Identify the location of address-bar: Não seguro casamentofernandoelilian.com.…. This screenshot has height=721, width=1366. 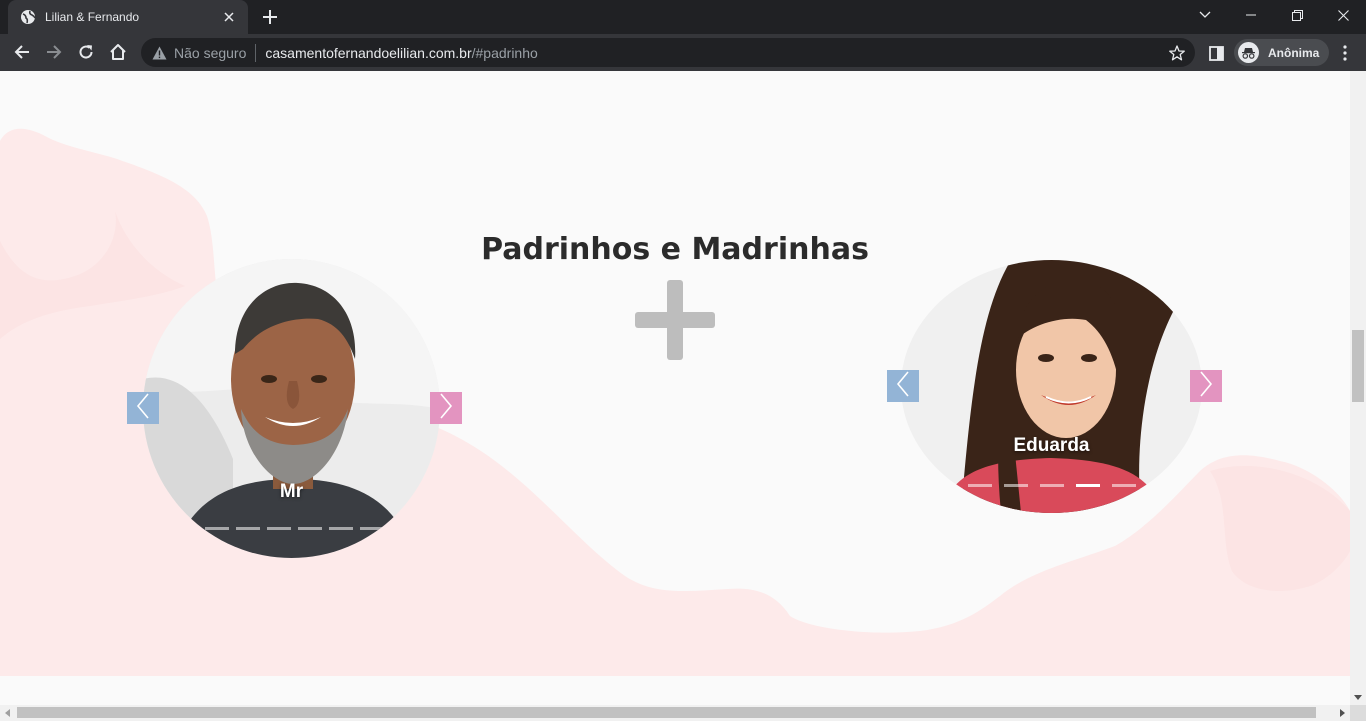
(668, 52).